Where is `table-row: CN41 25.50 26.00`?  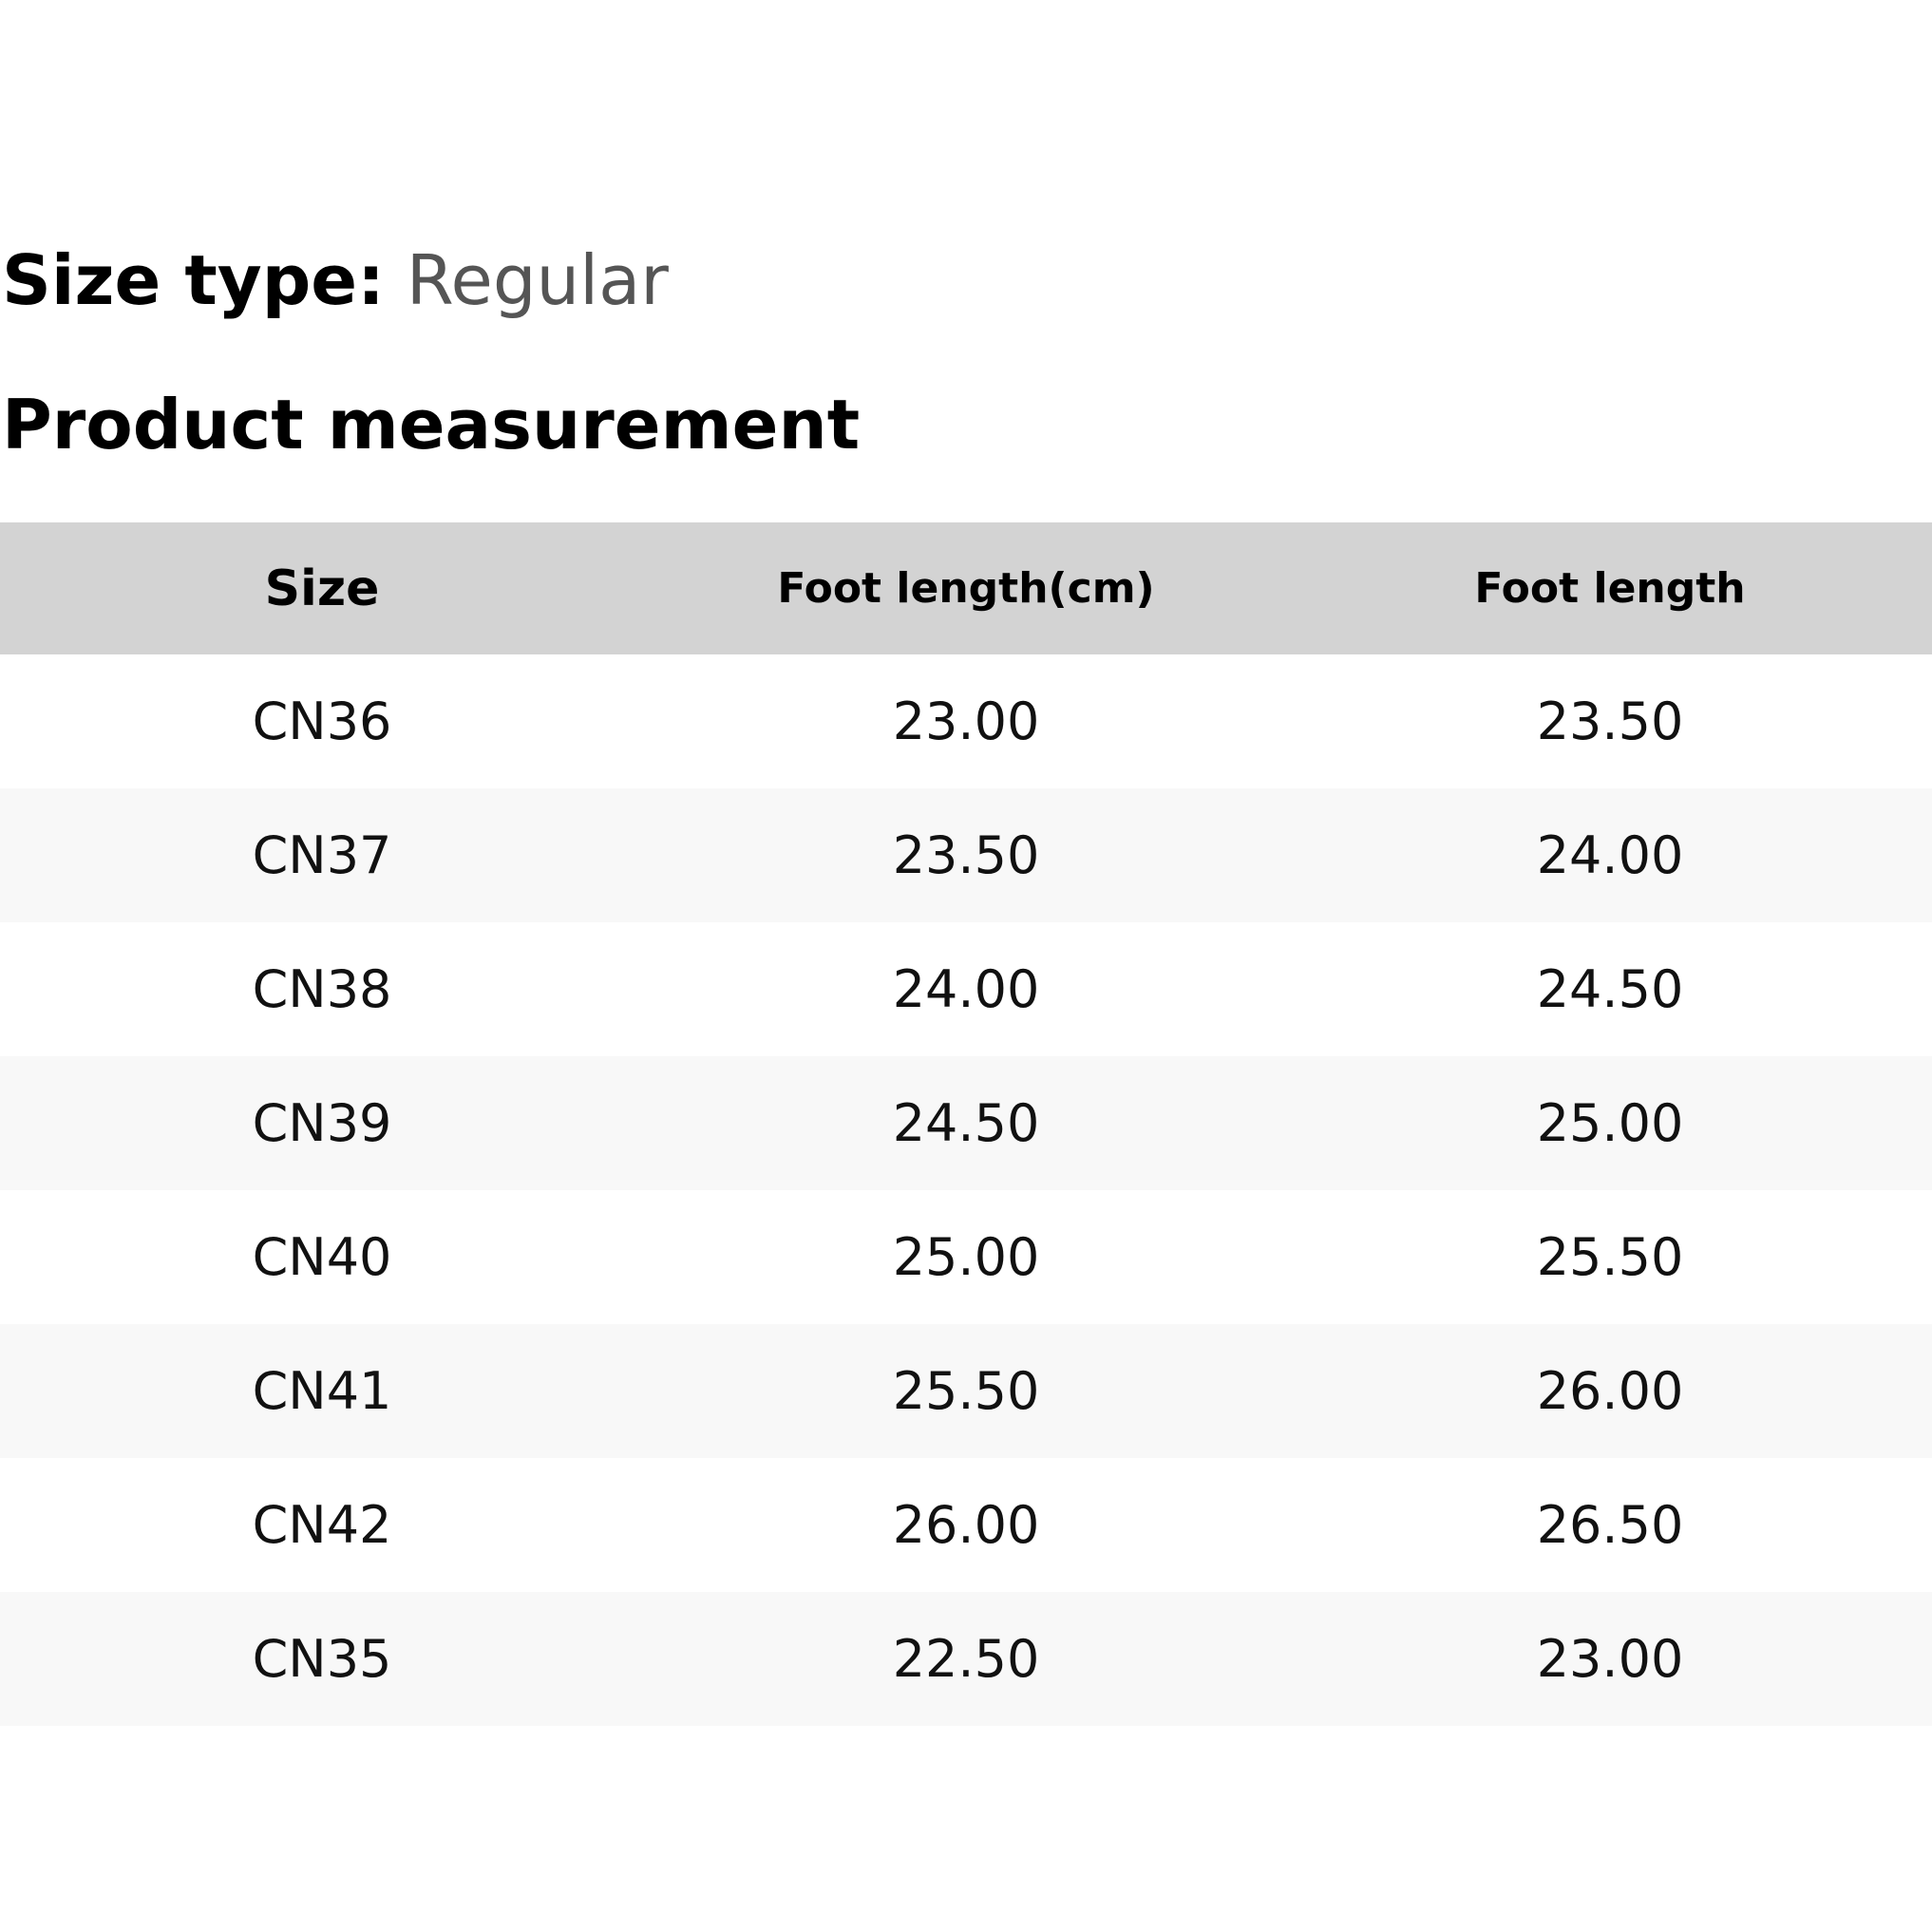 table-row: CN41 25.50 26.00 is located at coordinates (966, 1391).